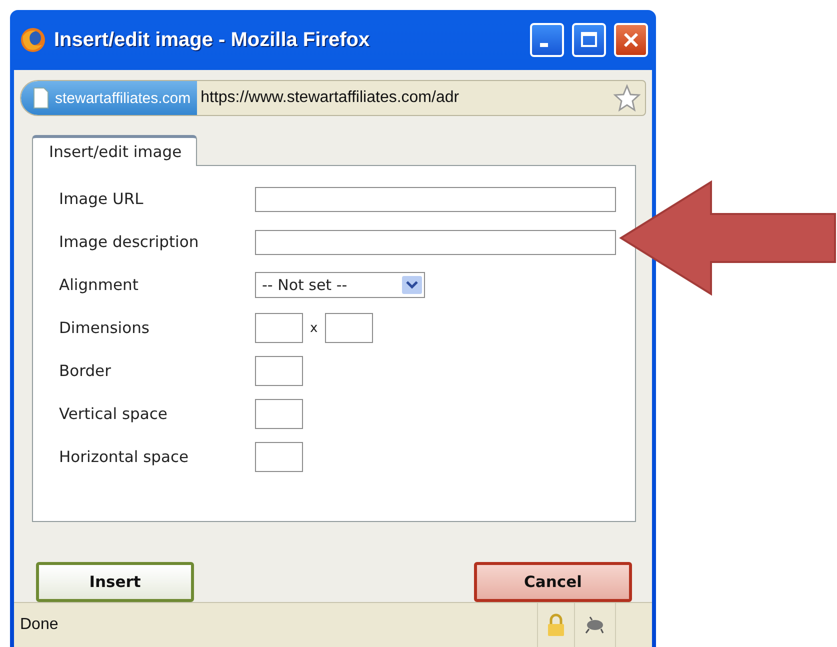  I want to click on height-field, so click(348, 328).